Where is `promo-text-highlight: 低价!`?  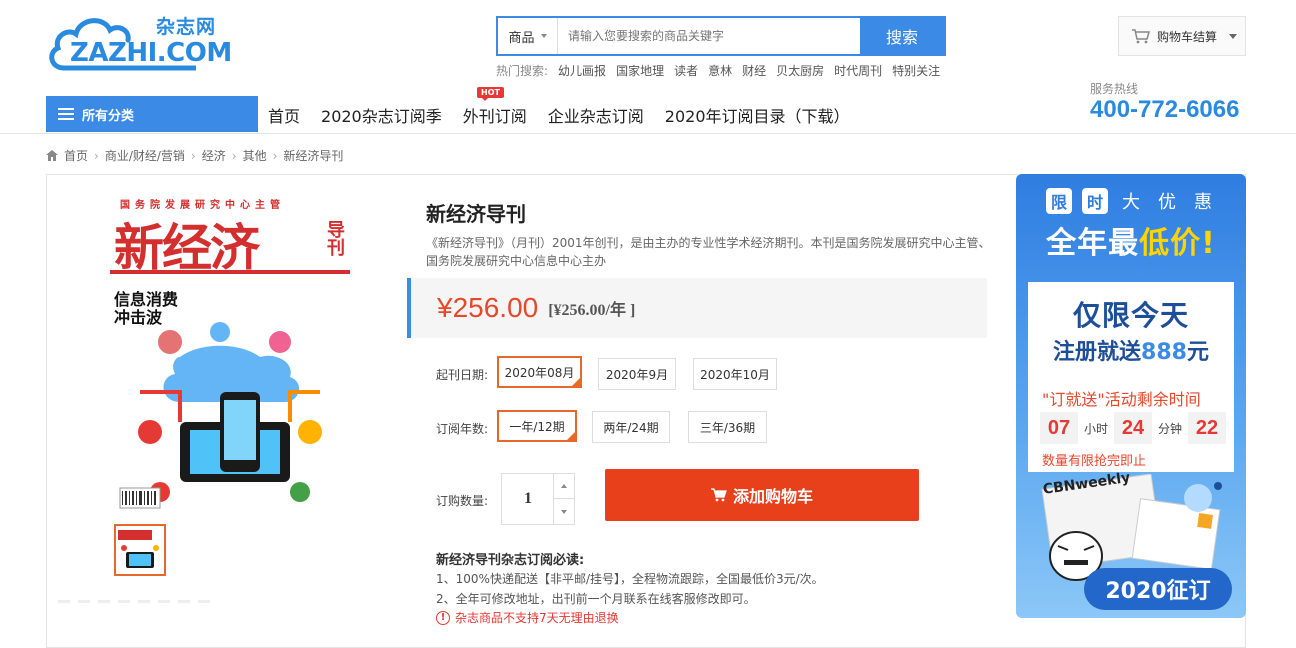
promo-text-highlight: 低价! is located at coordinates (1177, 243).